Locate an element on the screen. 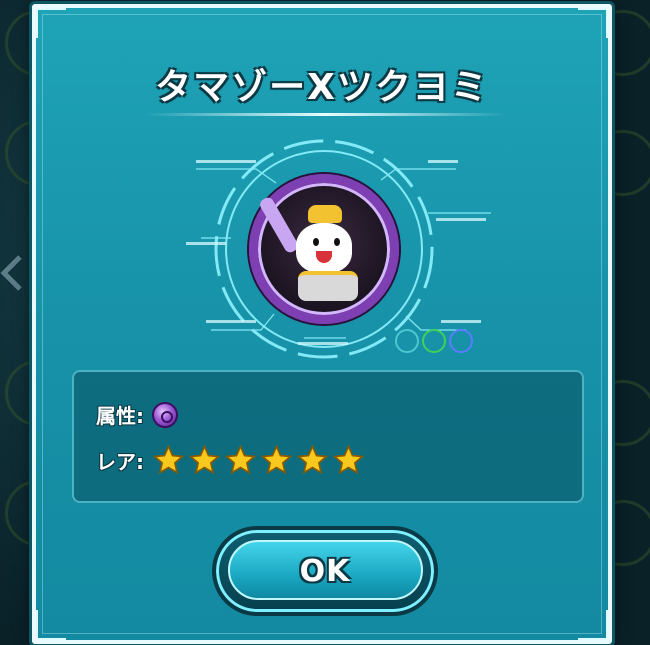 The height and width of the screenshot is (645, 650). ok-button-label: OK is located at coordinates (325, 571).